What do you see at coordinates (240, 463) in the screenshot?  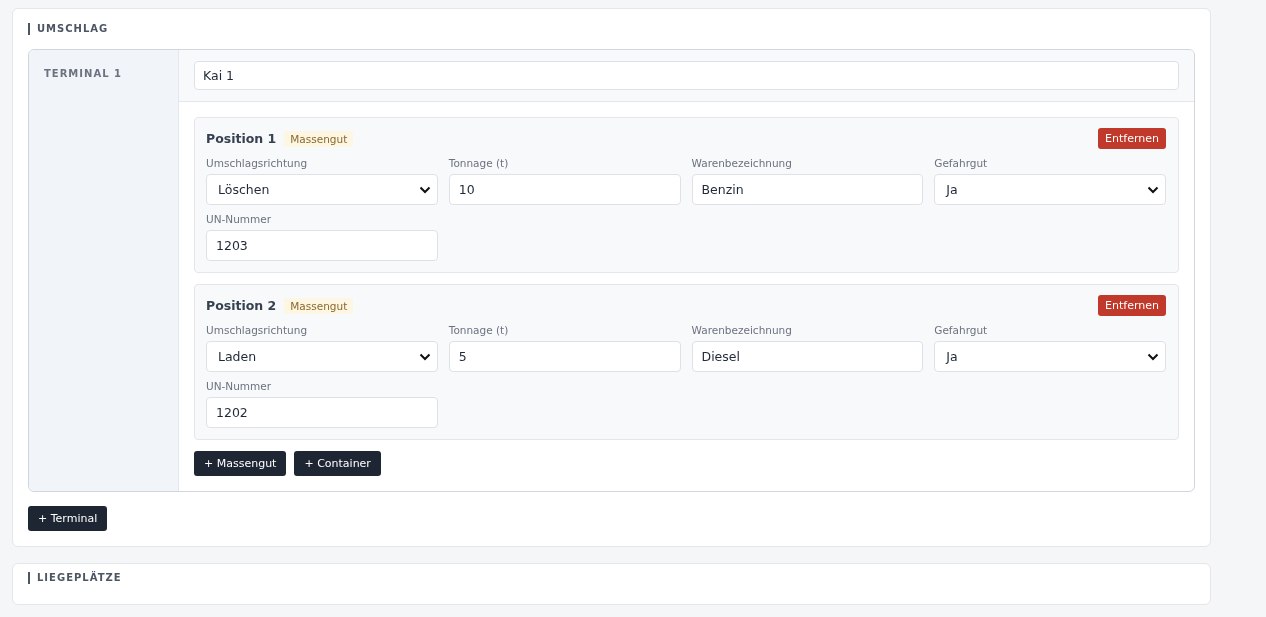 I see `add-button: + Massengut` at bounding box center [240, 463].